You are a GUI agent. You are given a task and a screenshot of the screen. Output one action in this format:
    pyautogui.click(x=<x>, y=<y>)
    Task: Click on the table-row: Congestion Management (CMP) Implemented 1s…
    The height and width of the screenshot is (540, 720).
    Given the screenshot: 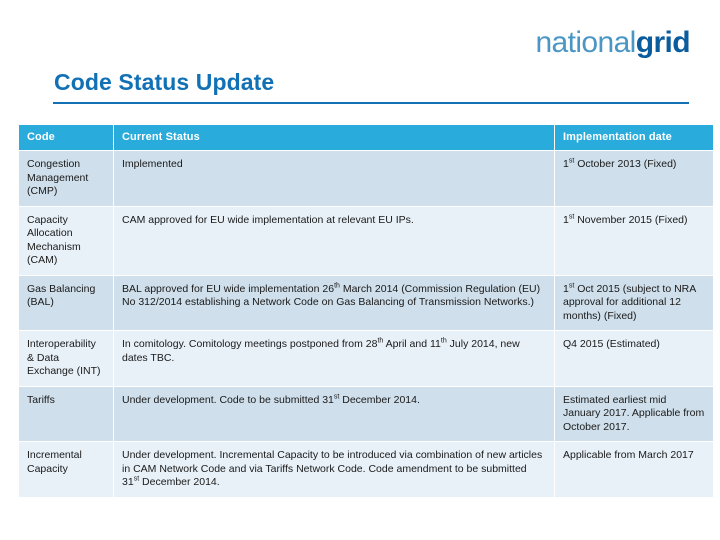 What is the action you would take?
    pyautogui.click(x=366, y=178)
    